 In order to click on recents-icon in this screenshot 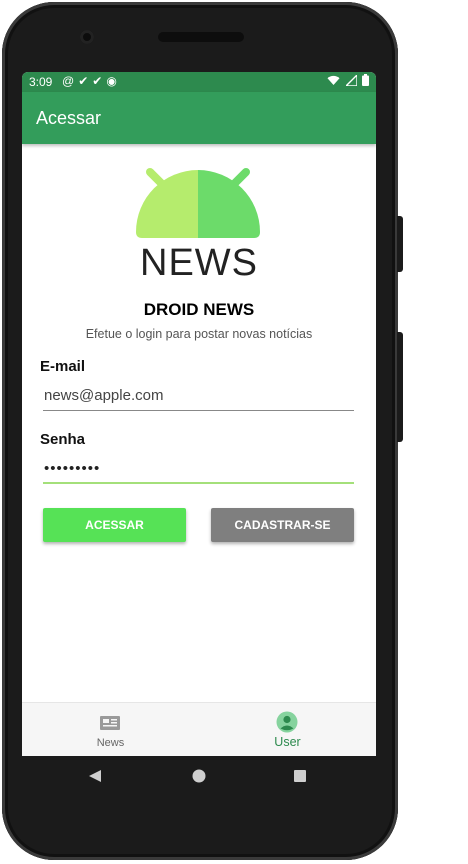, I will do `click(300, 776)`.